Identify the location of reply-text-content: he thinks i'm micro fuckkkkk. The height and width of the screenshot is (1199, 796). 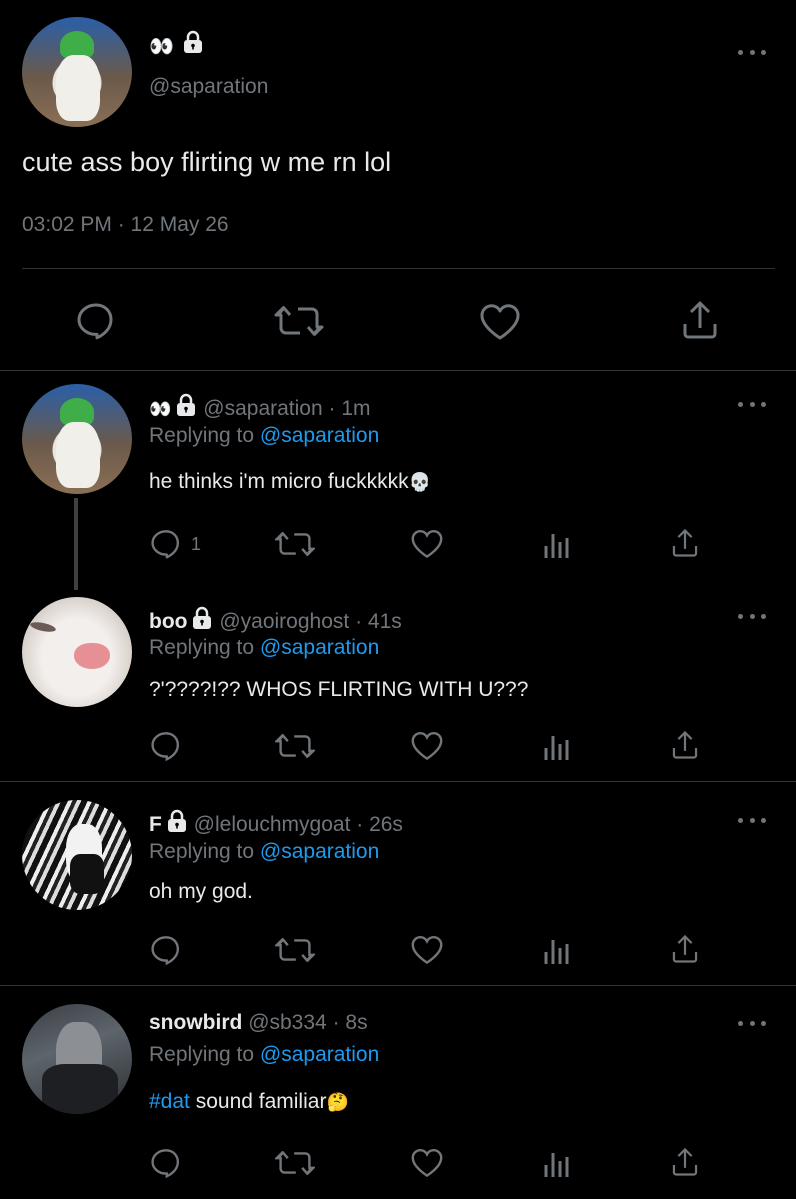
(279, 481).